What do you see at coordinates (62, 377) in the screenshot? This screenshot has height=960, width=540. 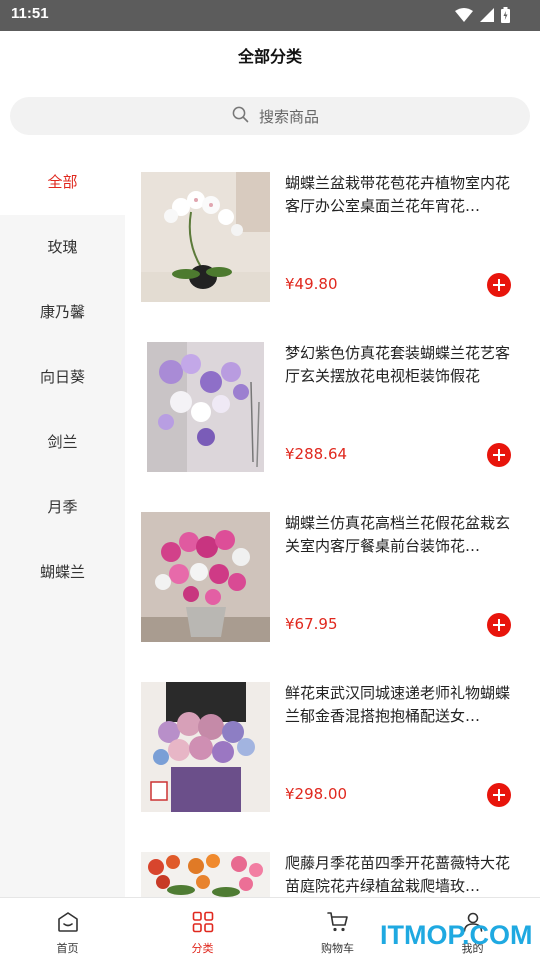 I see `sidebar-item-sunflower: 向日葵` at bounding box center [62, 377].